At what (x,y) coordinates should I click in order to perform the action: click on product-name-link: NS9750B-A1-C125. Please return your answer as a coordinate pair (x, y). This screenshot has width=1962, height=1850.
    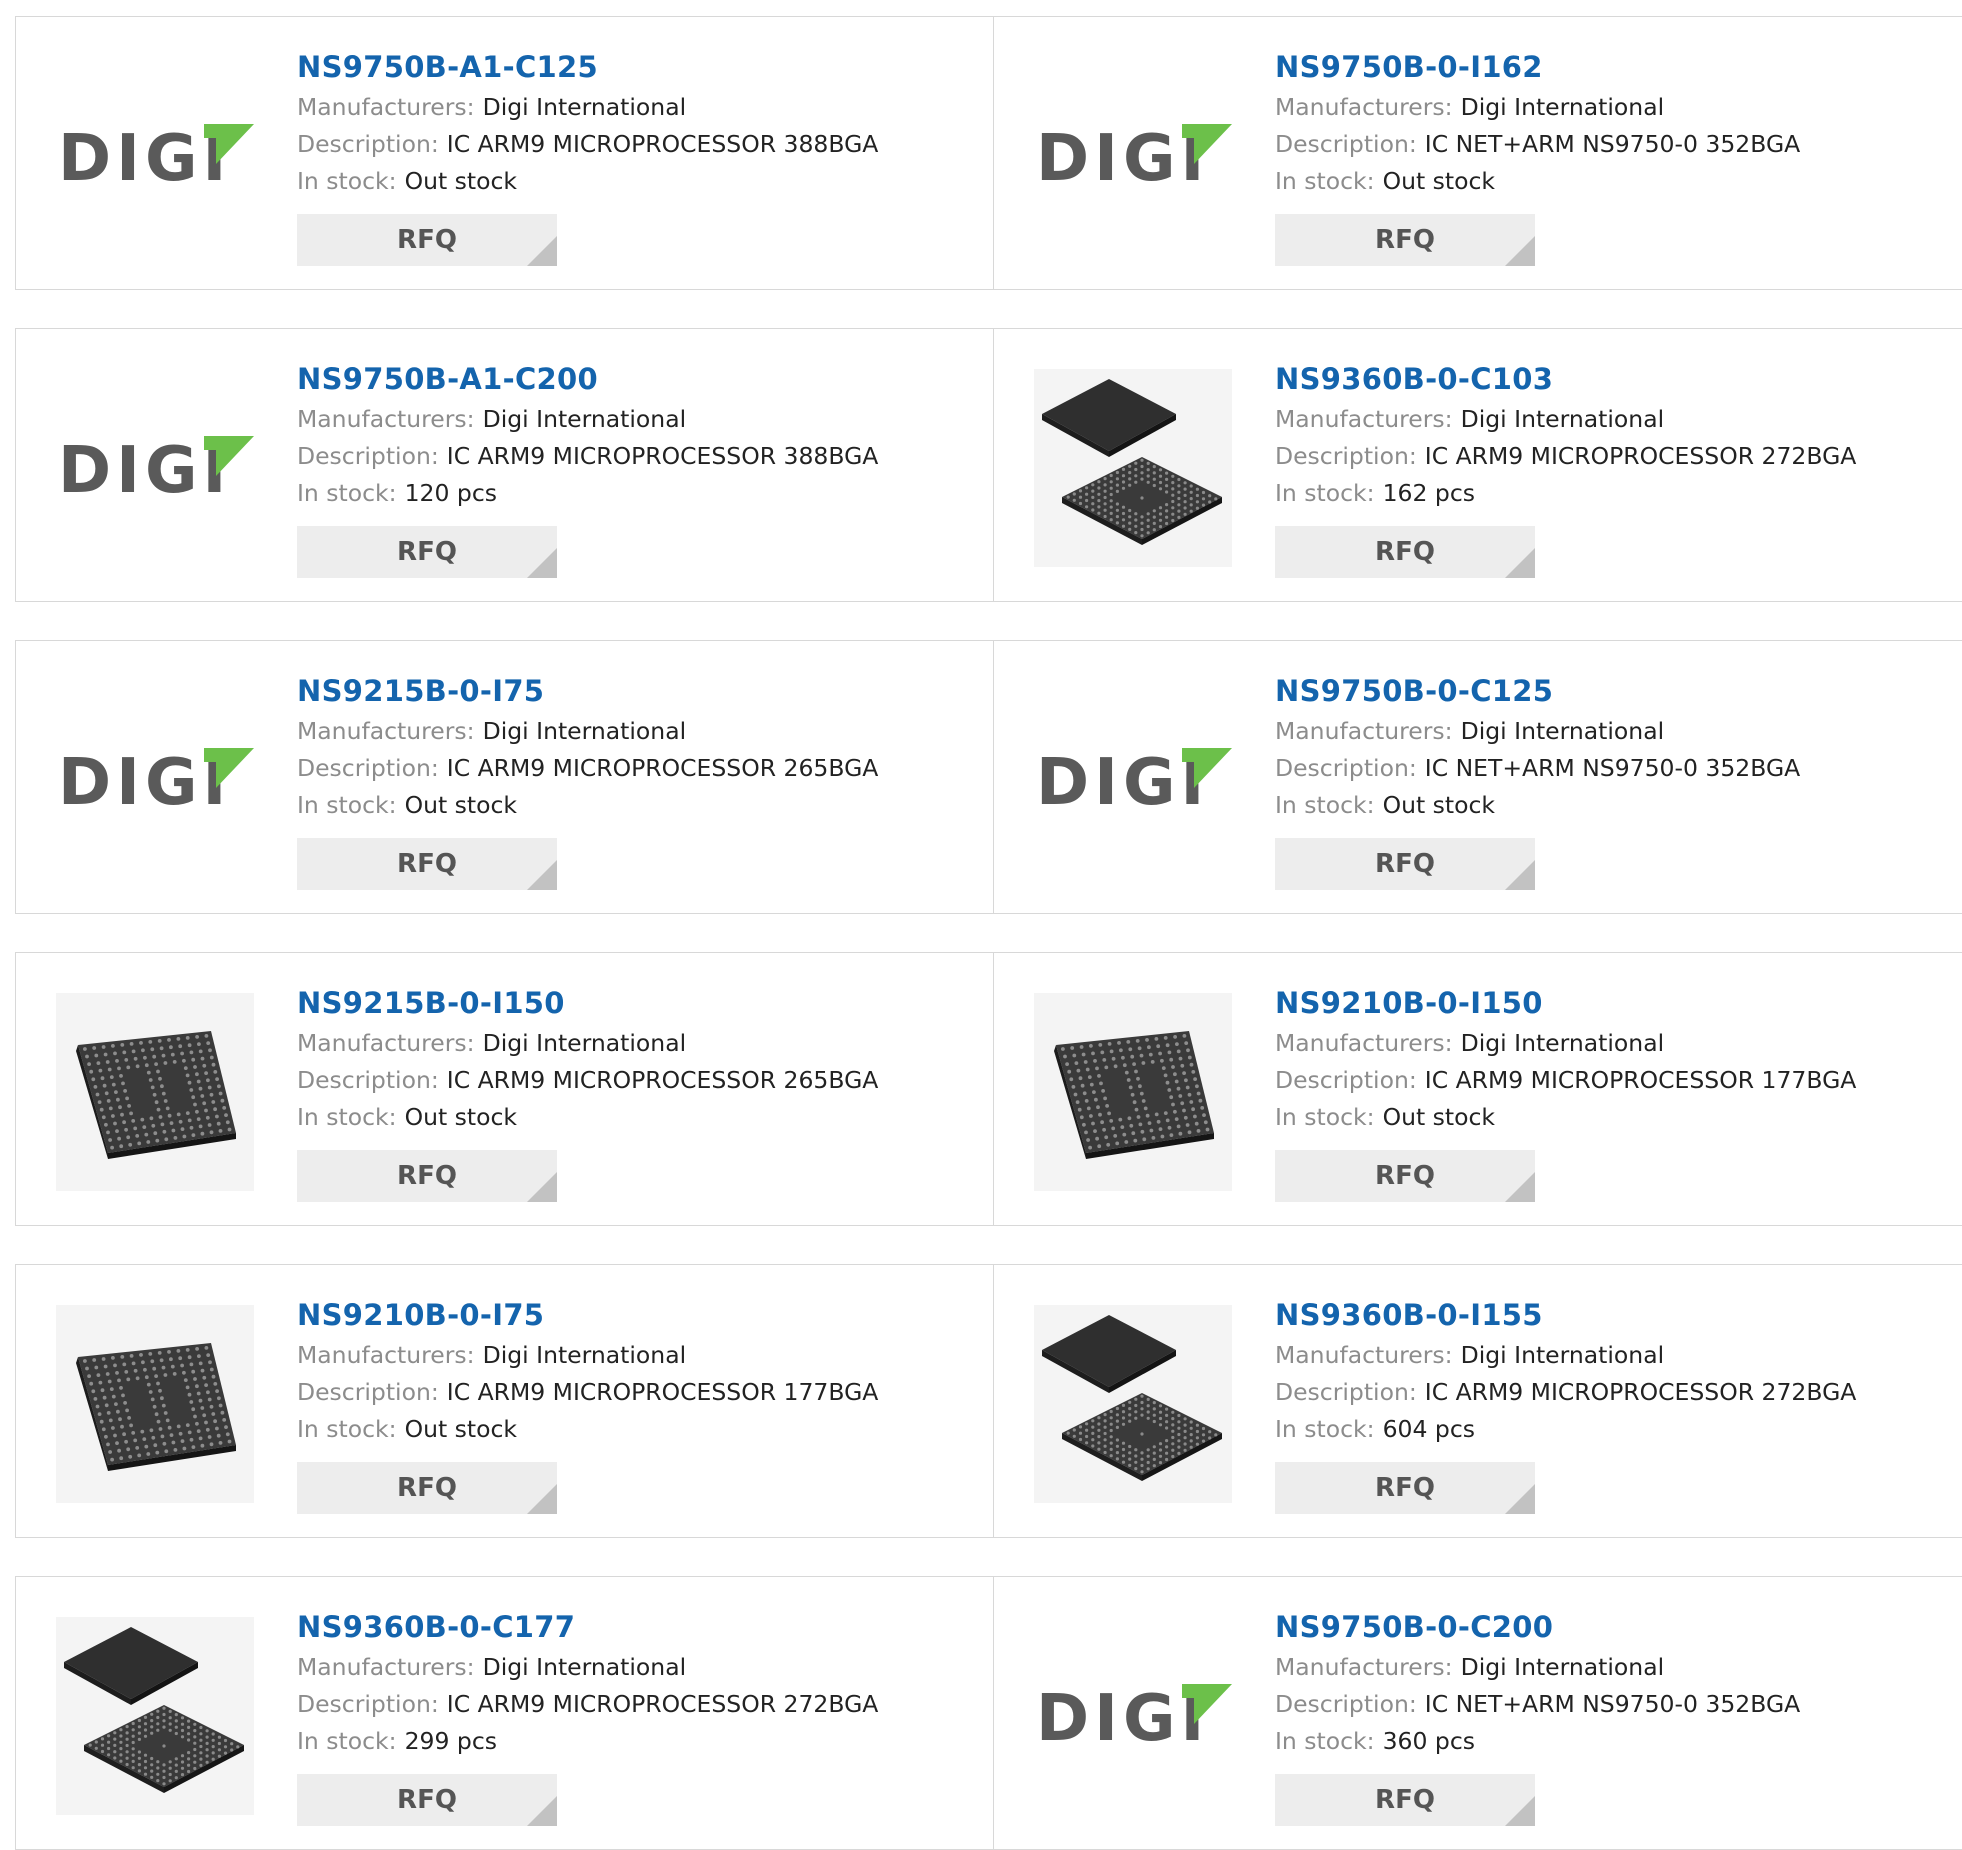
    Looking at the image, I should click on (637, 69).